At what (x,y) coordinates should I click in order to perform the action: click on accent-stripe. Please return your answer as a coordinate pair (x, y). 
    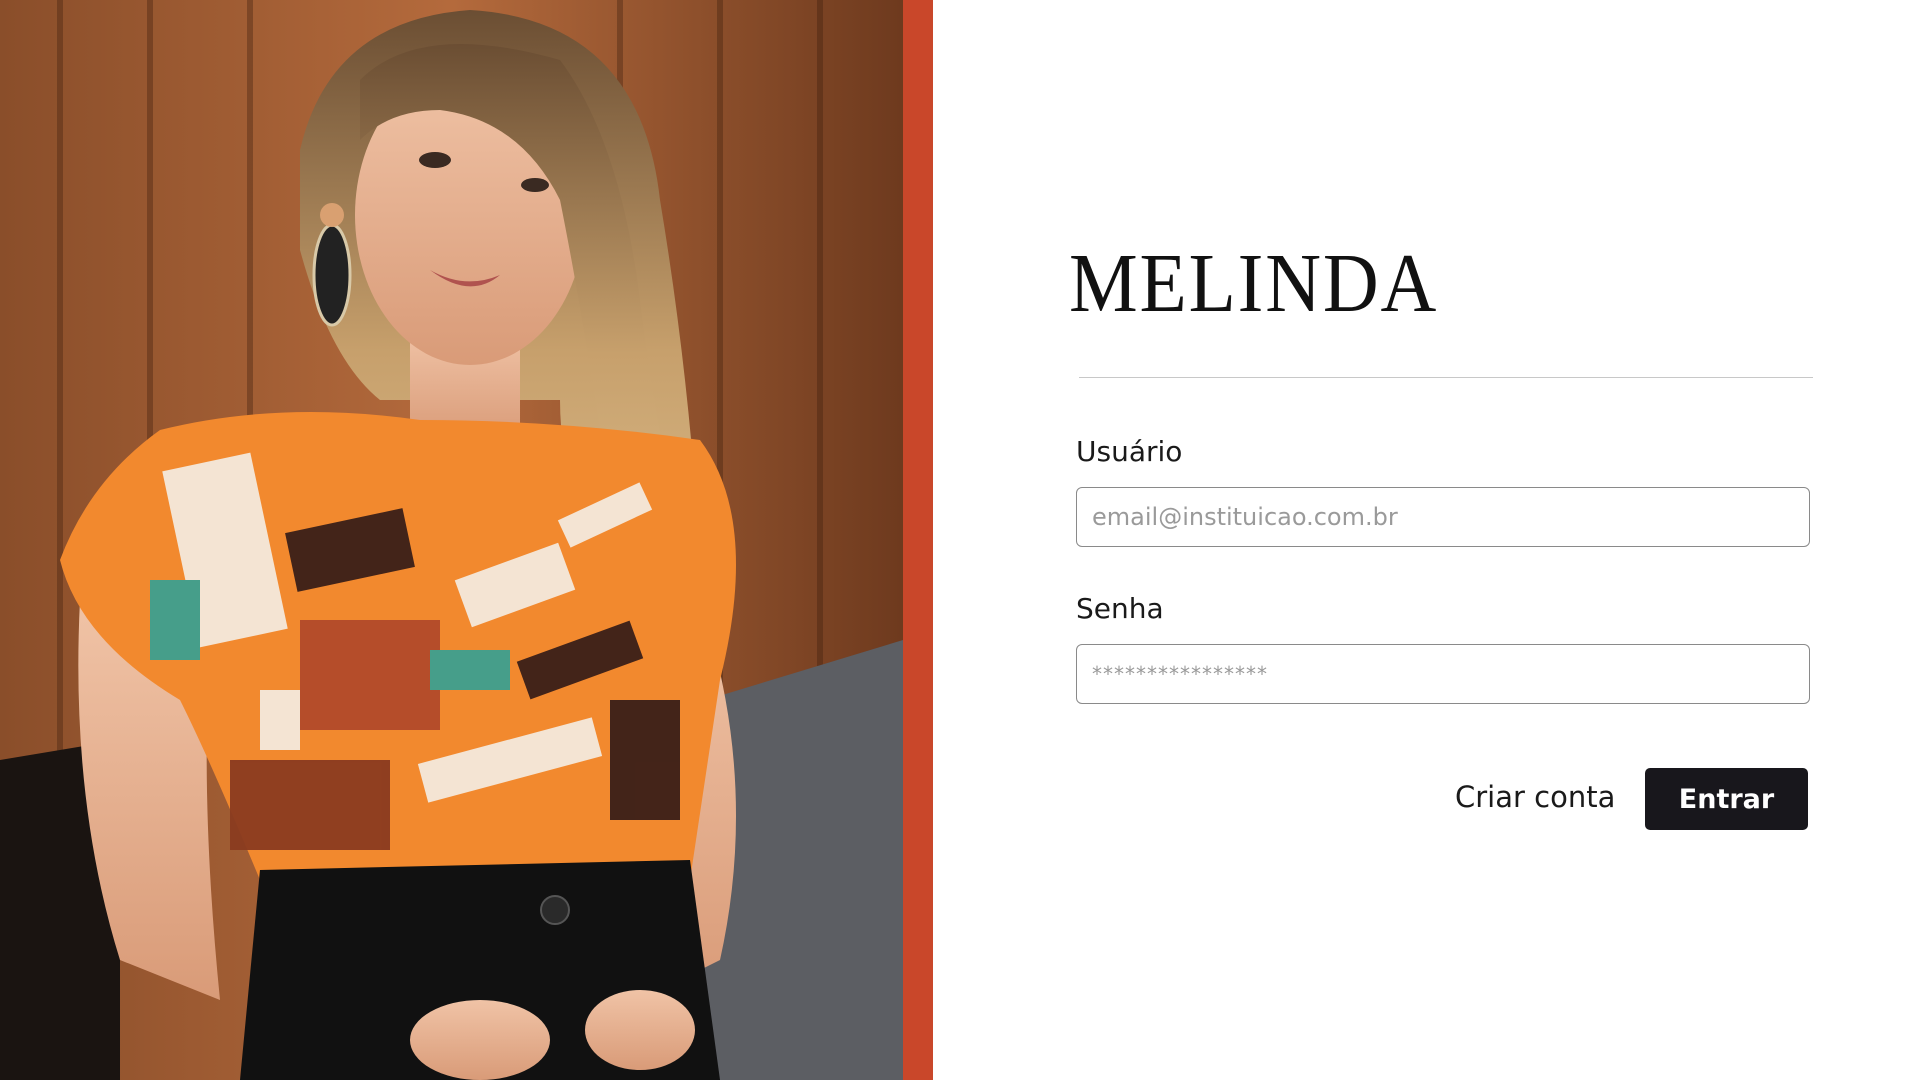
    Looking at the image, I should click on (918, 540).